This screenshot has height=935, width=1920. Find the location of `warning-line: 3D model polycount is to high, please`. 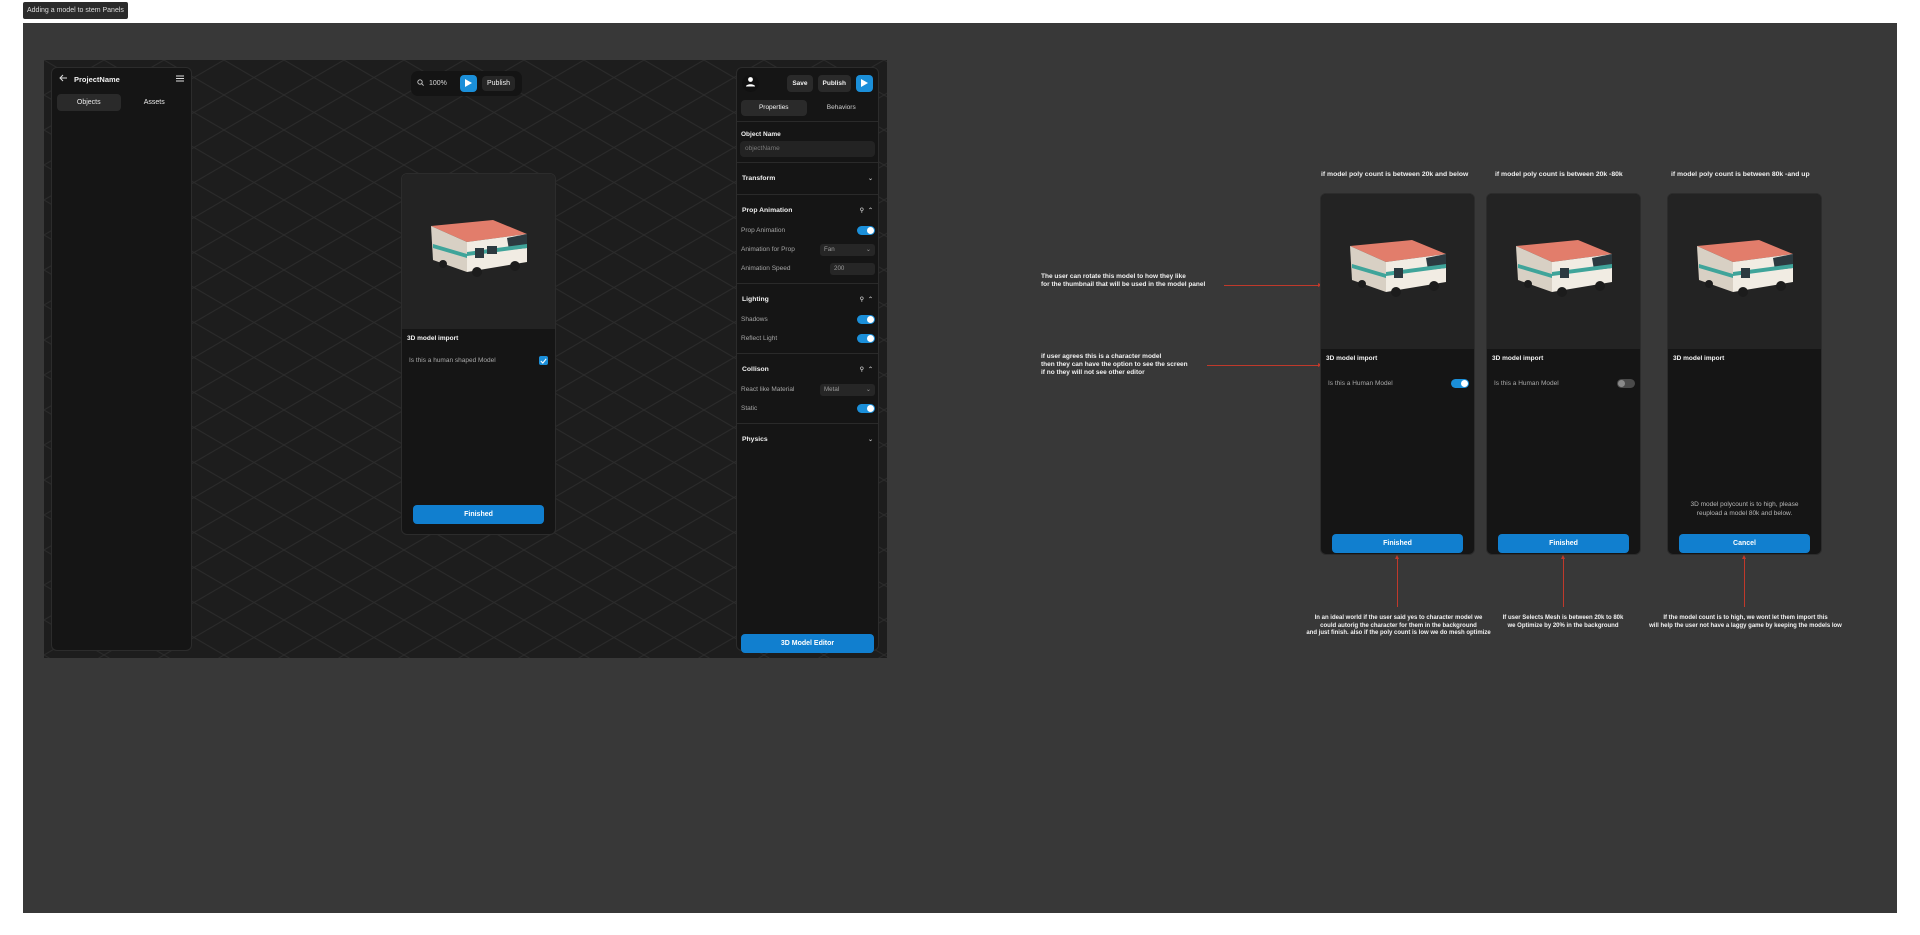

warning-line: 3D model polycount is to high, please is located at coordinates (1744, 504).